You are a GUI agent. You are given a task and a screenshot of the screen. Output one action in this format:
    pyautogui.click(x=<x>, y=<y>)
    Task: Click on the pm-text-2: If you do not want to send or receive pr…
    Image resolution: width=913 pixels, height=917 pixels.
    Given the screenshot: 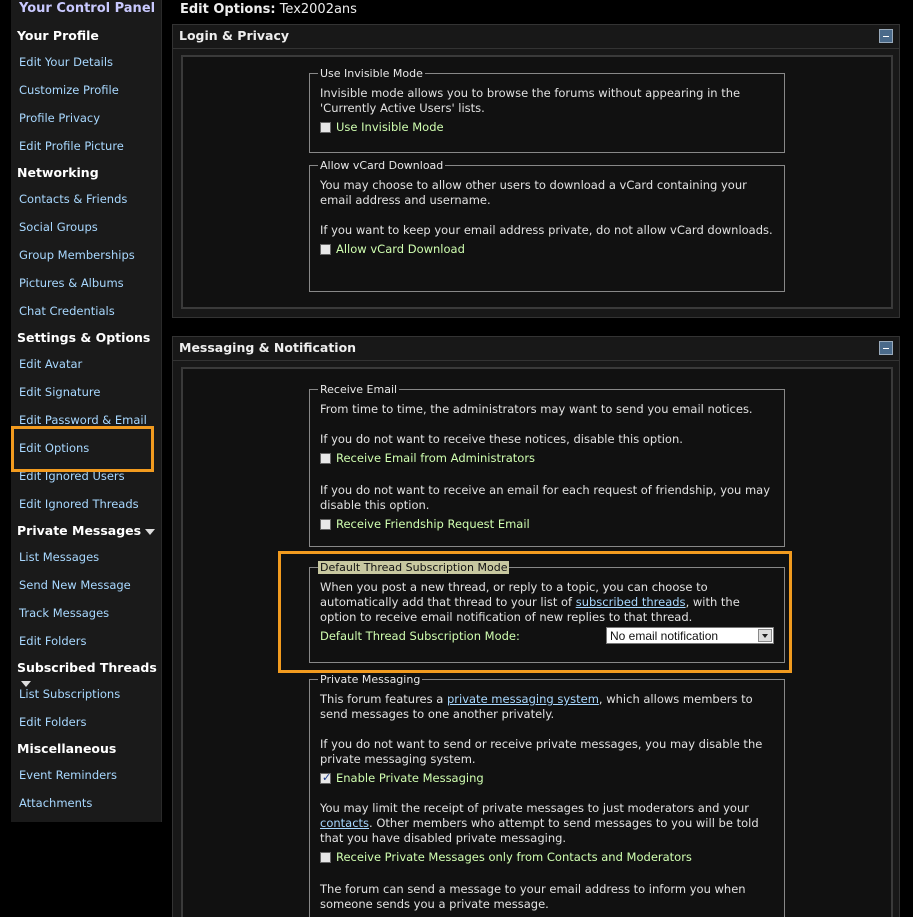 What is the action you would take?
    pyautogui.click(x=541, y=751)
    